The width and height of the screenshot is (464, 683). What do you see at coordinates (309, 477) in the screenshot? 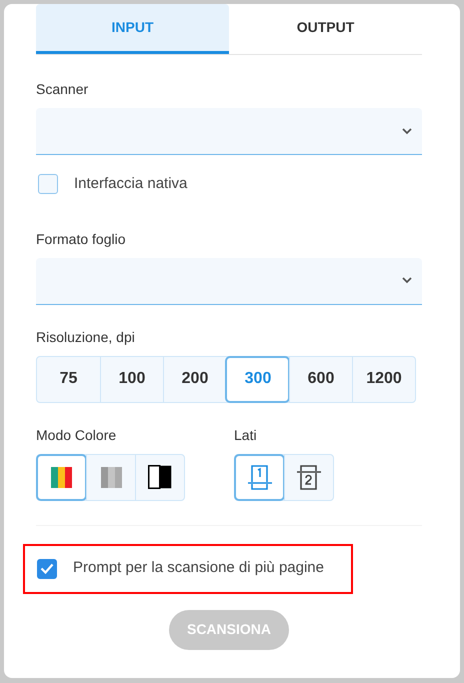
I see `double-sided-icon` at bounding box center [309, 477].